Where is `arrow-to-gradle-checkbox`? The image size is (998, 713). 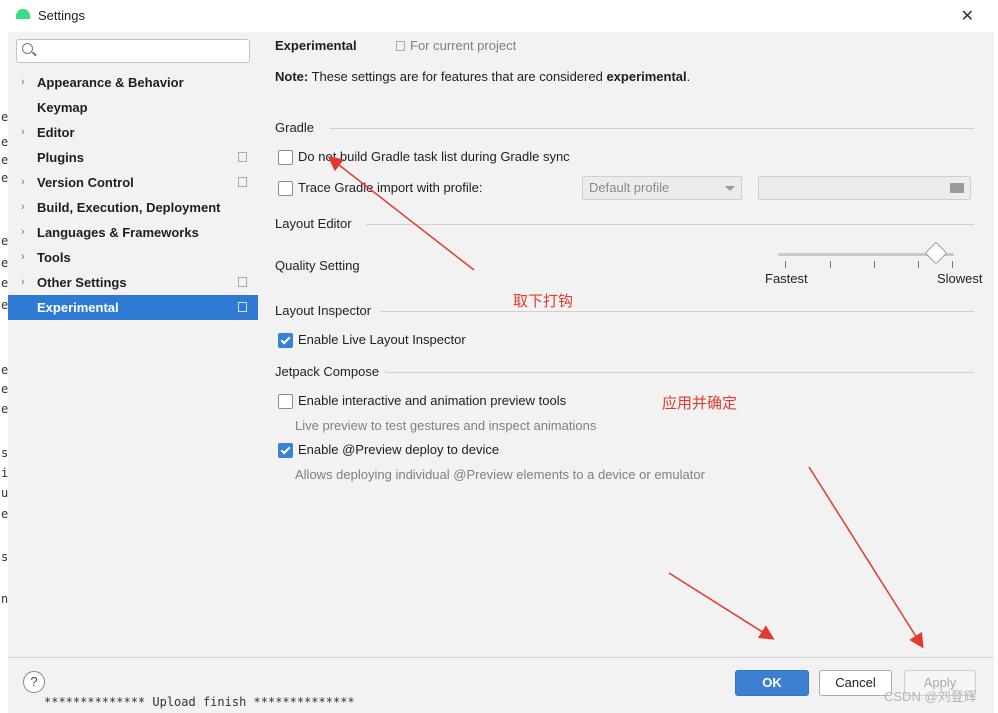
arrow-to-gradle-checkbox is located at coordinates (401, 213).